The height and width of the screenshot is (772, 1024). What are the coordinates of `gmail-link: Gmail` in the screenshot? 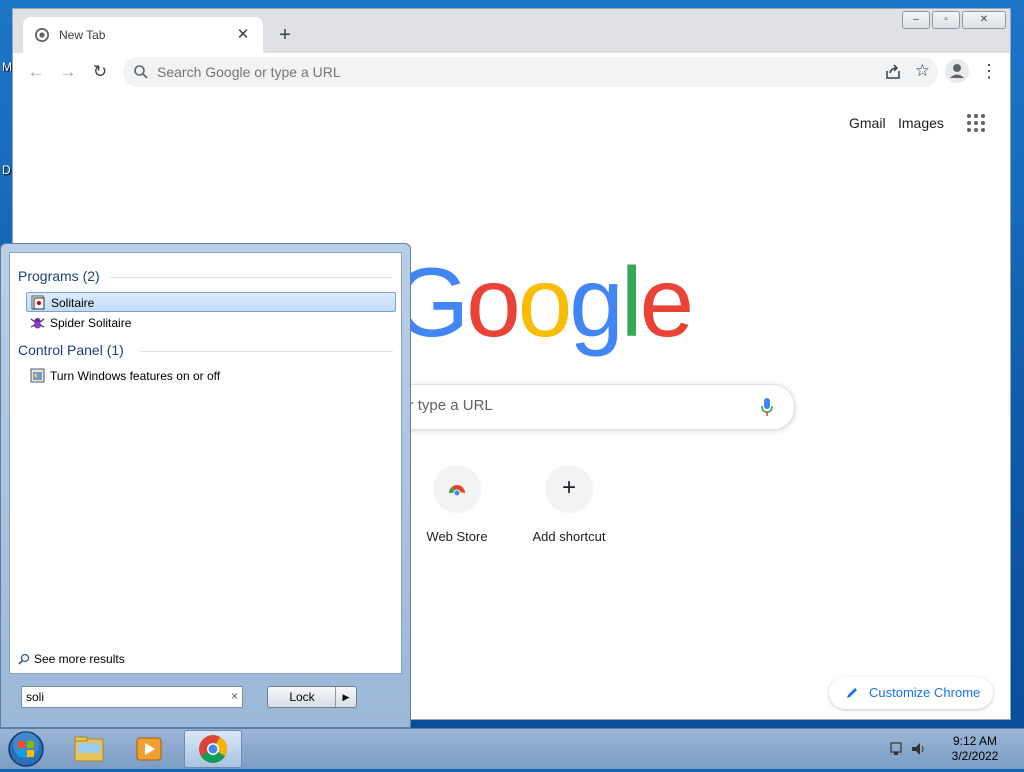 It's located at (867, 123).